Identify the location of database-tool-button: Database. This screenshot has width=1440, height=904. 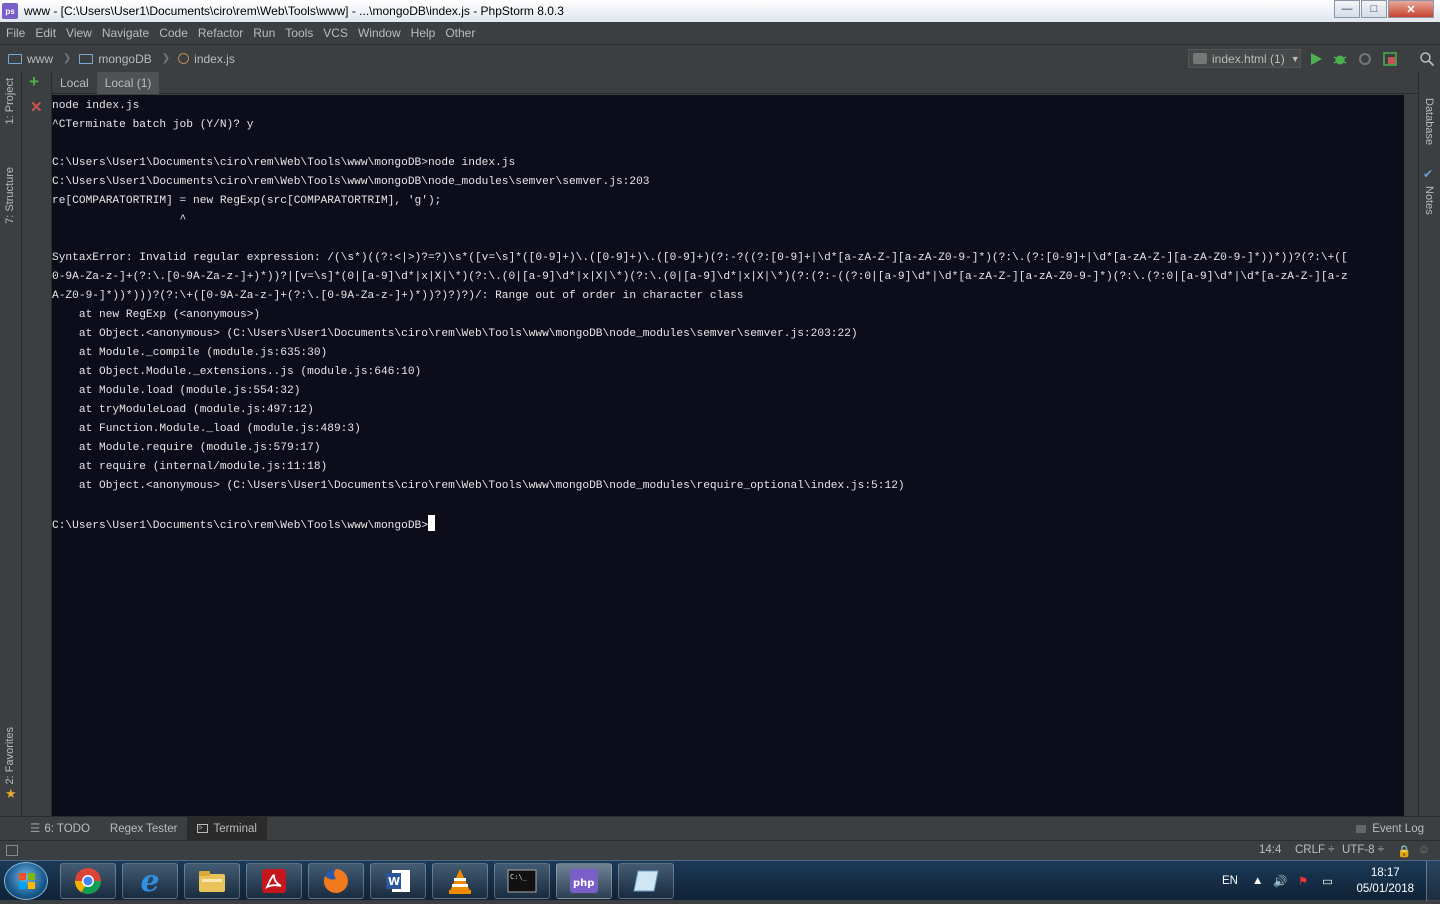
(1429, 121).